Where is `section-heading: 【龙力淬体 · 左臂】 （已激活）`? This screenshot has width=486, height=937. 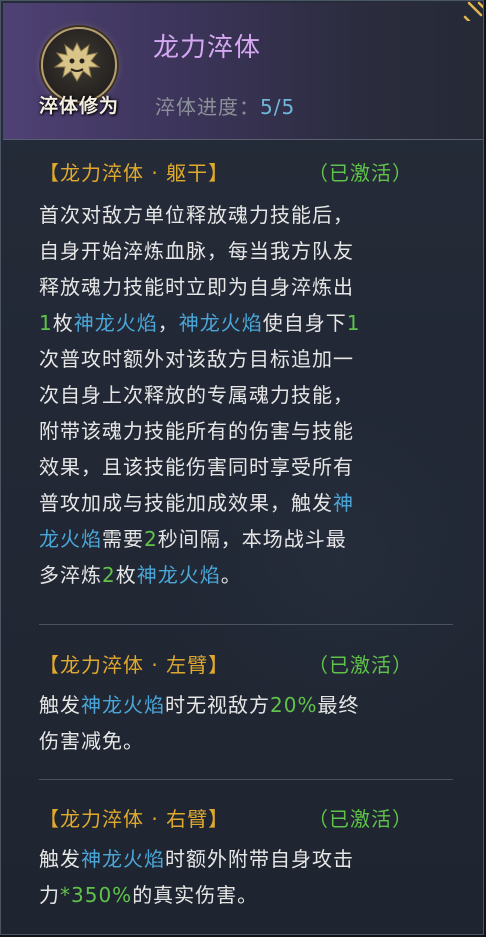 section-heading: 【龙力淬体 · 左臂】 （已激活） is located at coordinates (246, 664).